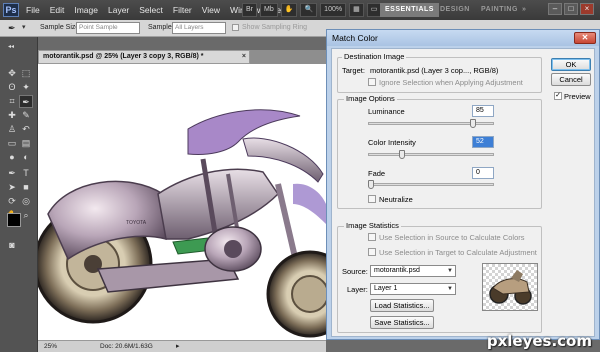 This screenshot has width=600, height=352. What do you see at coordinates (108, 28) in the screenshot?
I see `sample-size-select: Point Sample` at bounding box center [108, 28].